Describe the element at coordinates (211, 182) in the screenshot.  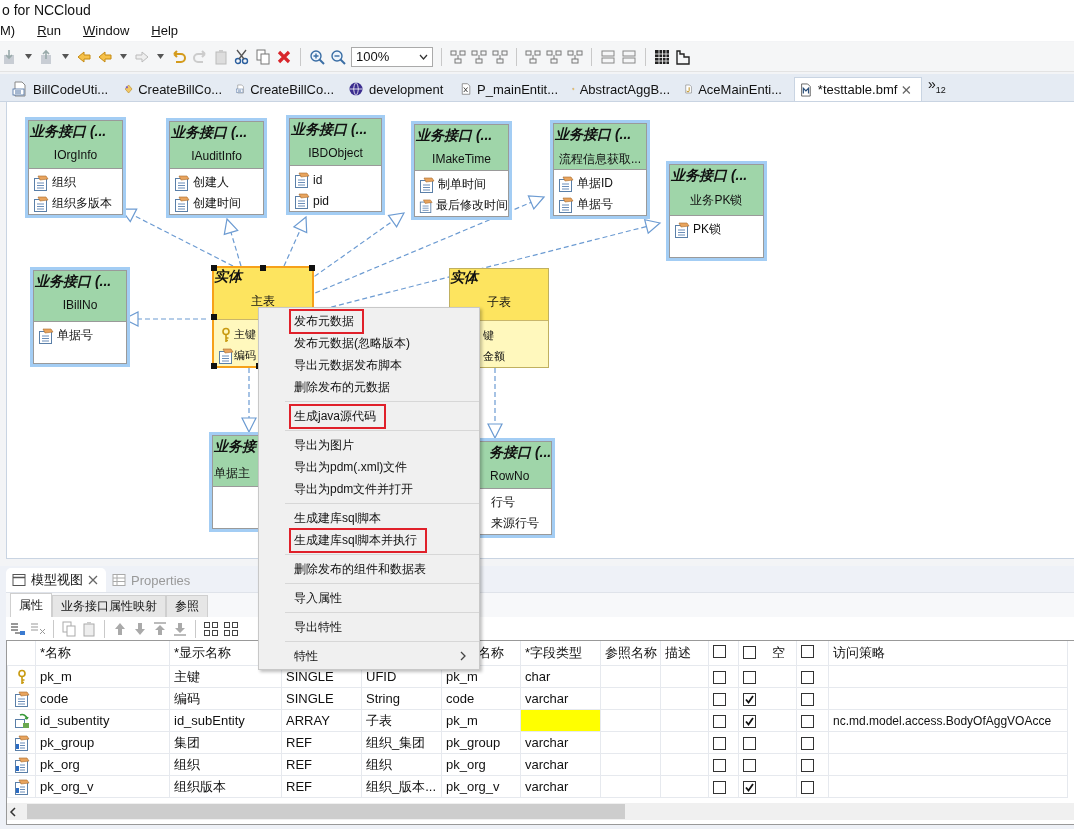
I see `attribute-label: 创建人` at that location.